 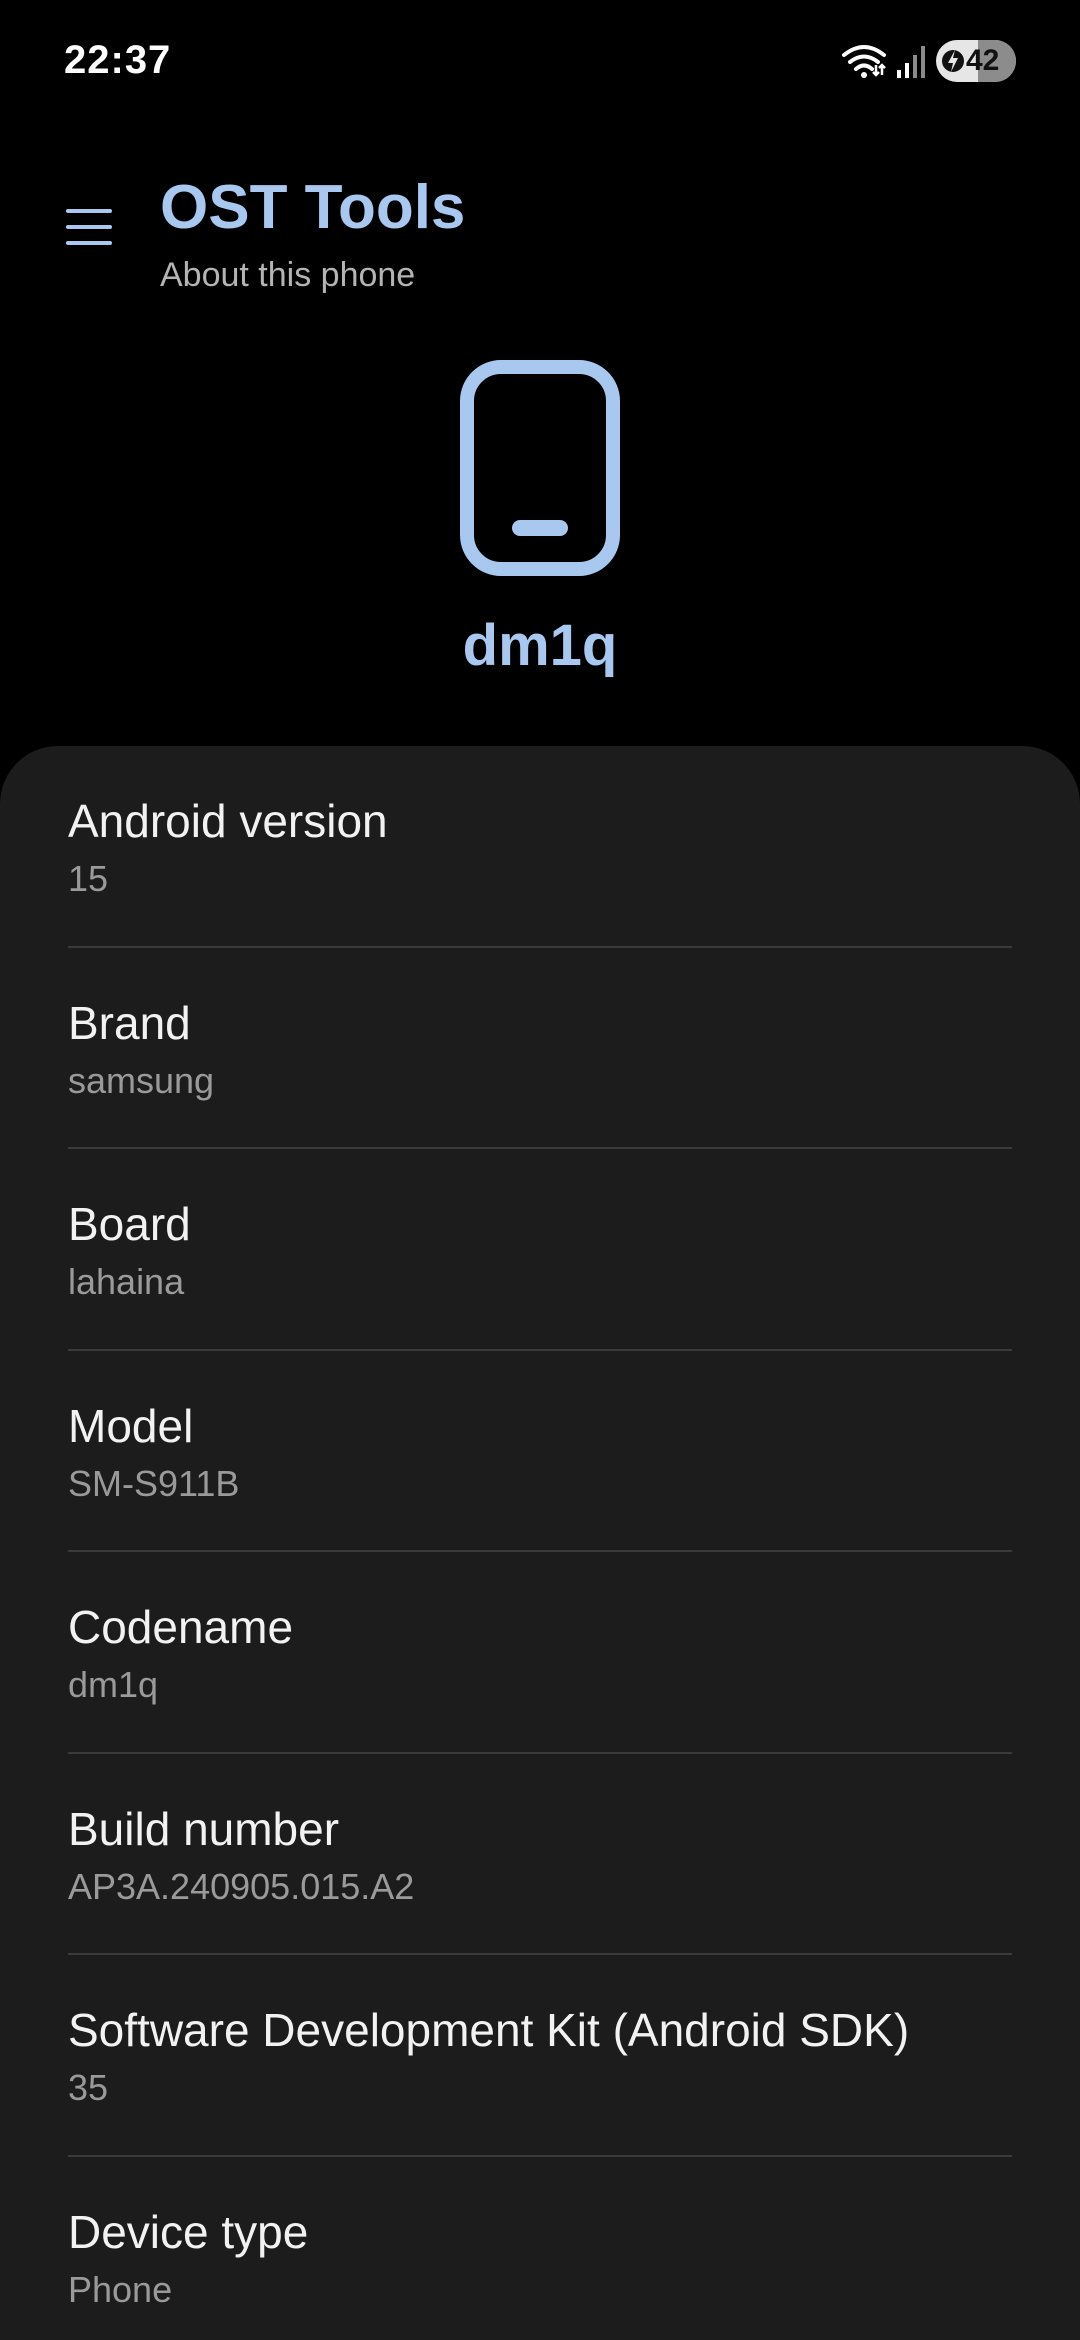 I want to click on info-label: Codename, so click(x=181, y=1627).